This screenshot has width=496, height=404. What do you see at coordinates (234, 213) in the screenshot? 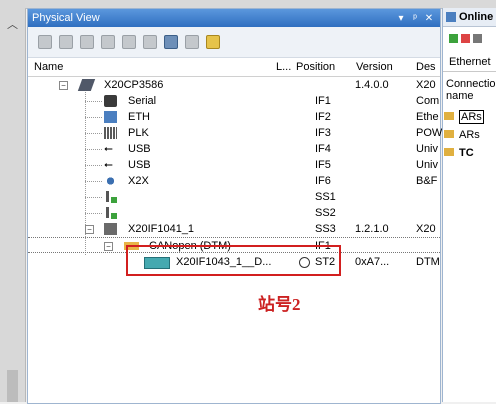
I see `tree-row: SS2` at bounding box center [234, 213].